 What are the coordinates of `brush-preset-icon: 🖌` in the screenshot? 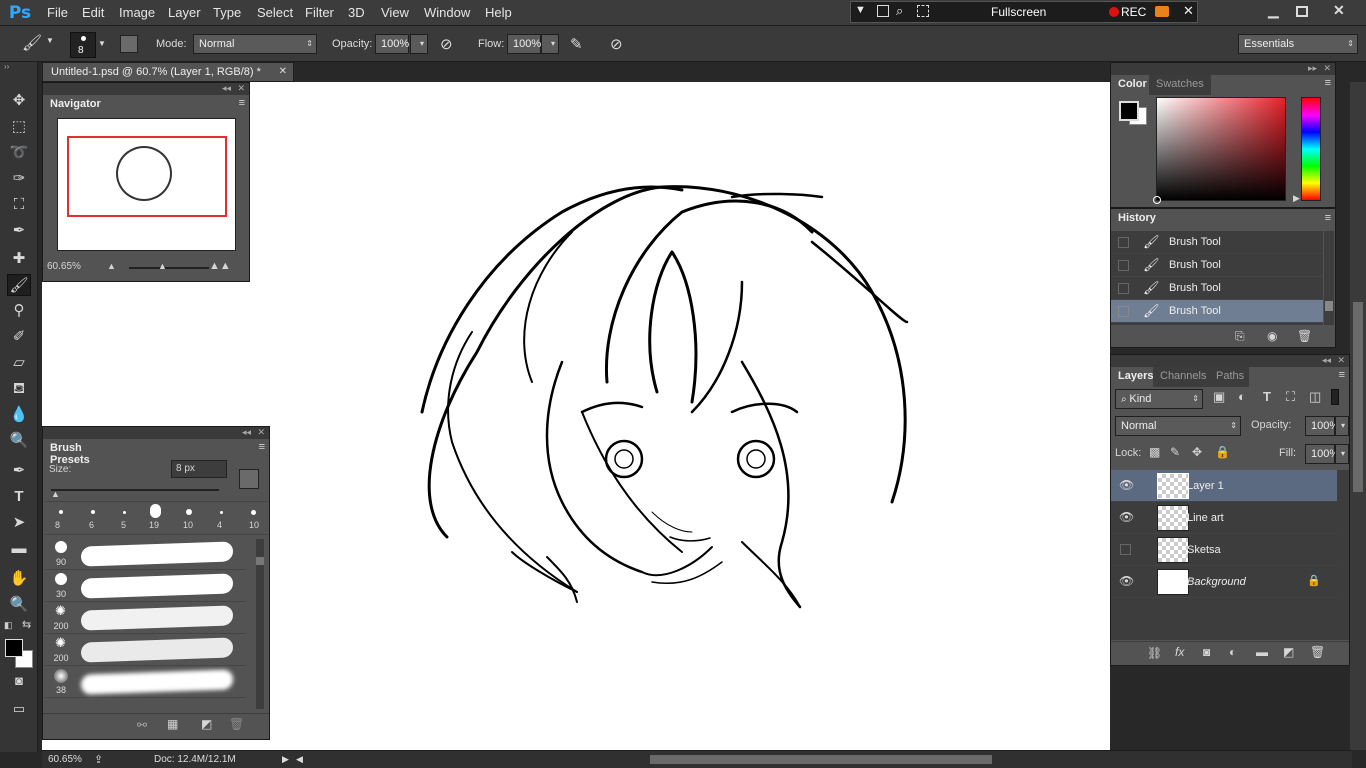 It's located at (32, 43).